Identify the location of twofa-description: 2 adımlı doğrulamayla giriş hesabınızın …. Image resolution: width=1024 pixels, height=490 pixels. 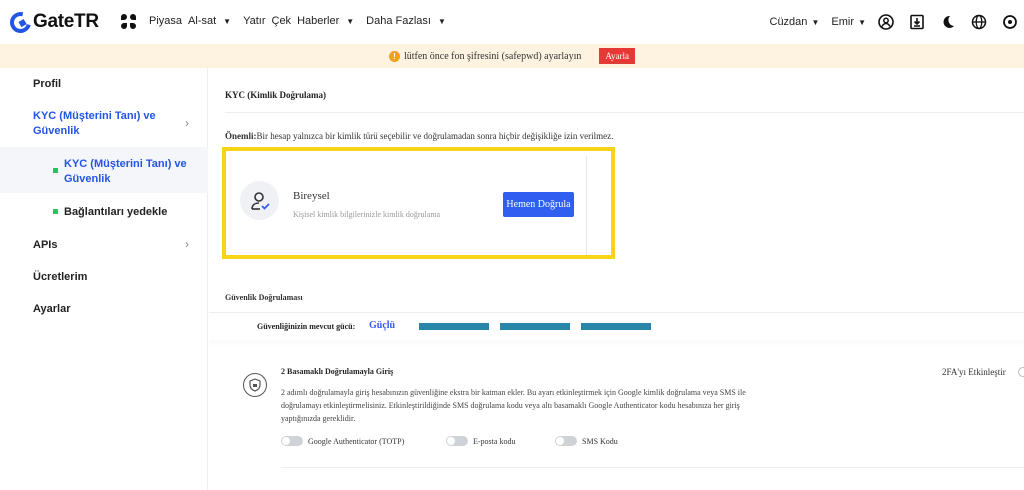
(513, 405).